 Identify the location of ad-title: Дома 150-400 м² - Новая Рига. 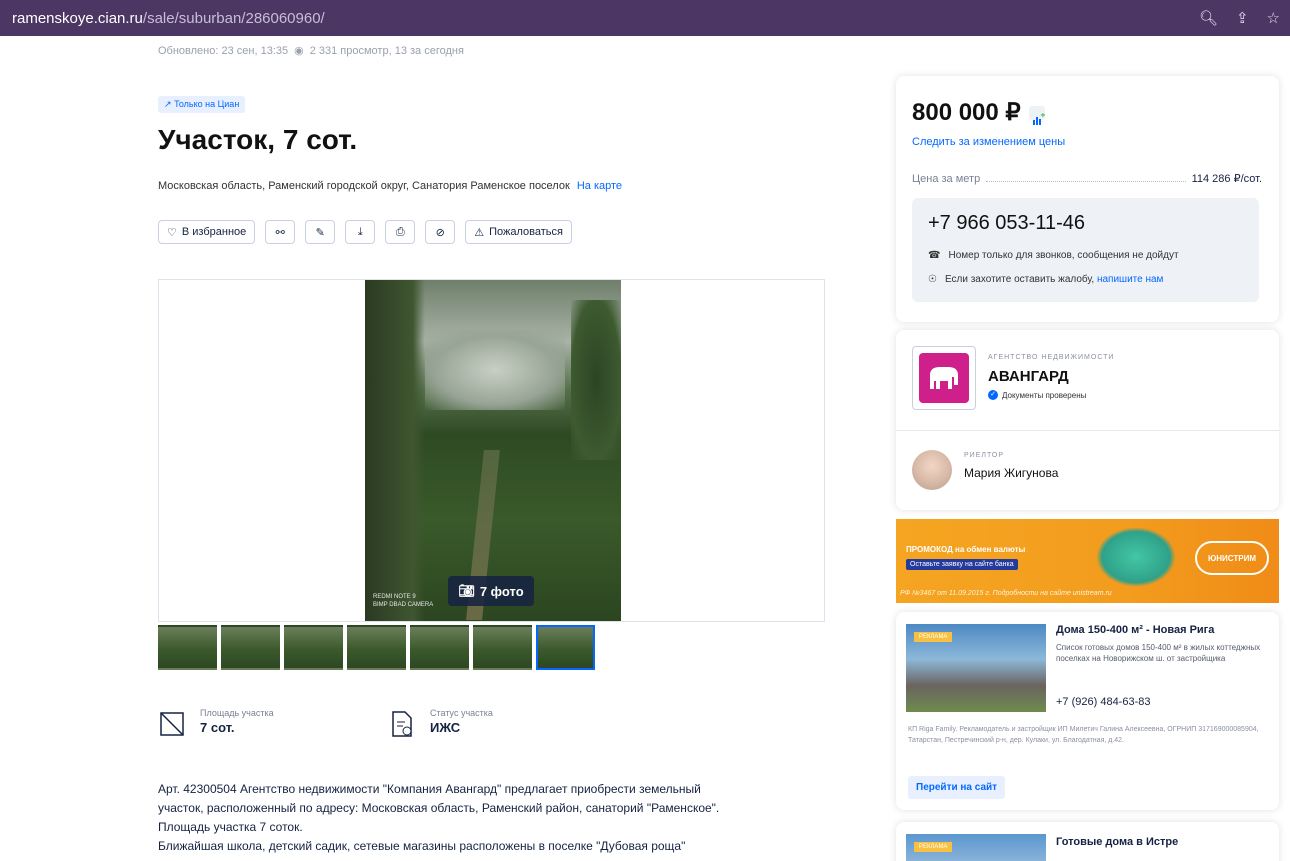
(1135, 630).